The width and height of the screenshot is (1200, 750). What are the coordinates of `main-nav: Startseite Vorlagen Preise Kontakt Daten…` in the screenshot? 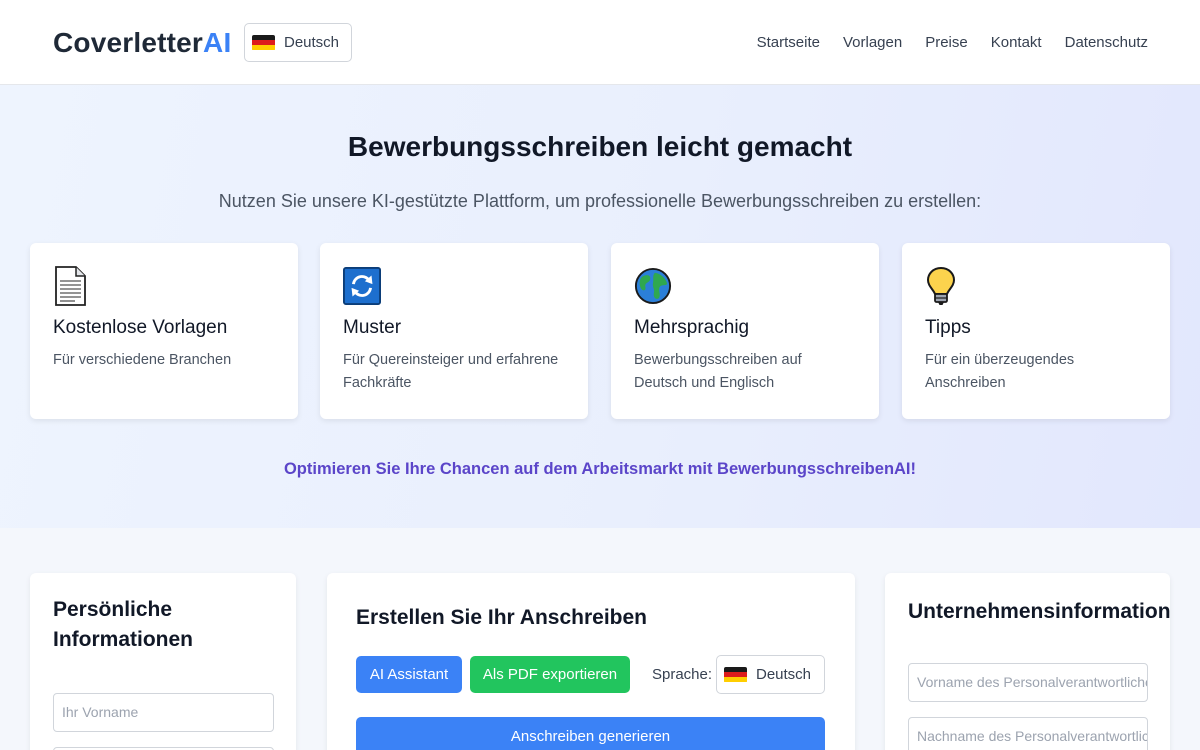 It's located at (952, 42).